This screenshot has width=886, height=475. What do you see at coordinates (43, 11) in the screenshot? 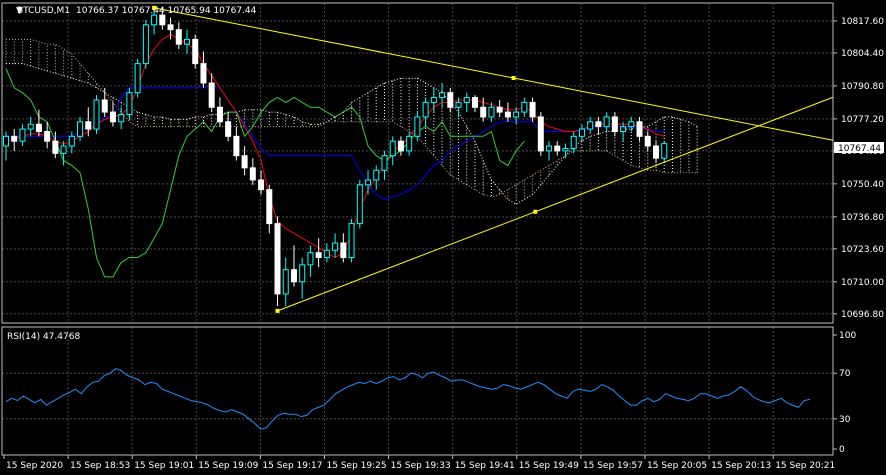
I see `symbol-timeframe: BTCUSD,M1` at bounding box center [43, 11].